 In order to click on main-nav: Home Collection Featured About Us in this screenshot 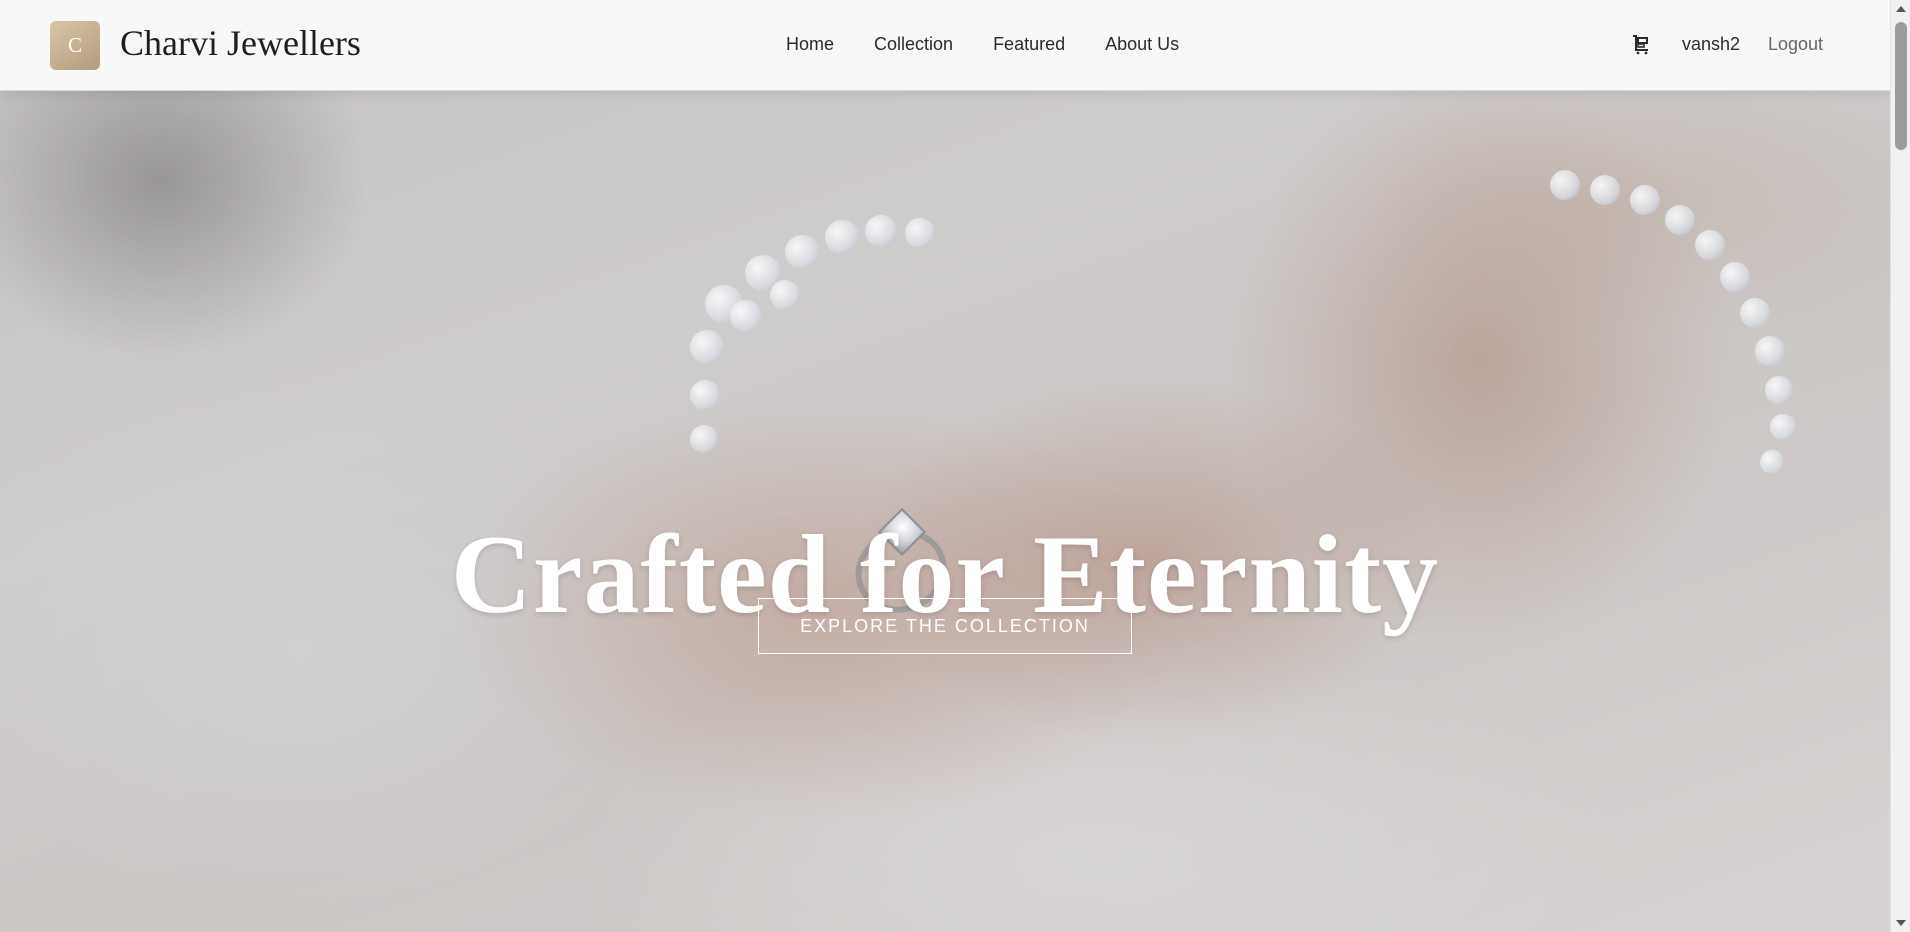, I will do `click(982, 44)`.